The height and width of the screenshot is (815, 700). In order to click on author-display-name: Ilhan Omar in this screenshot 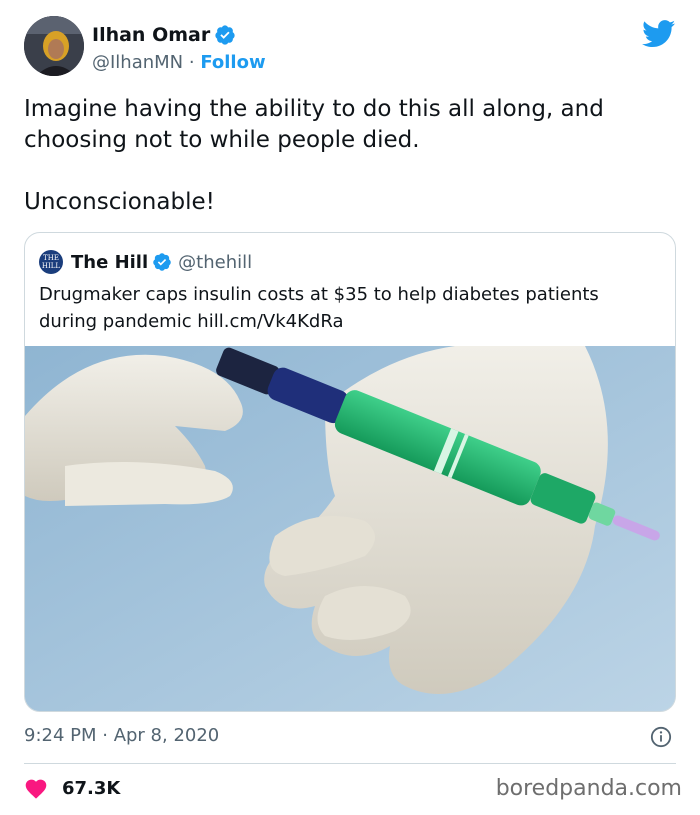, I will do `click(151, 35)`.